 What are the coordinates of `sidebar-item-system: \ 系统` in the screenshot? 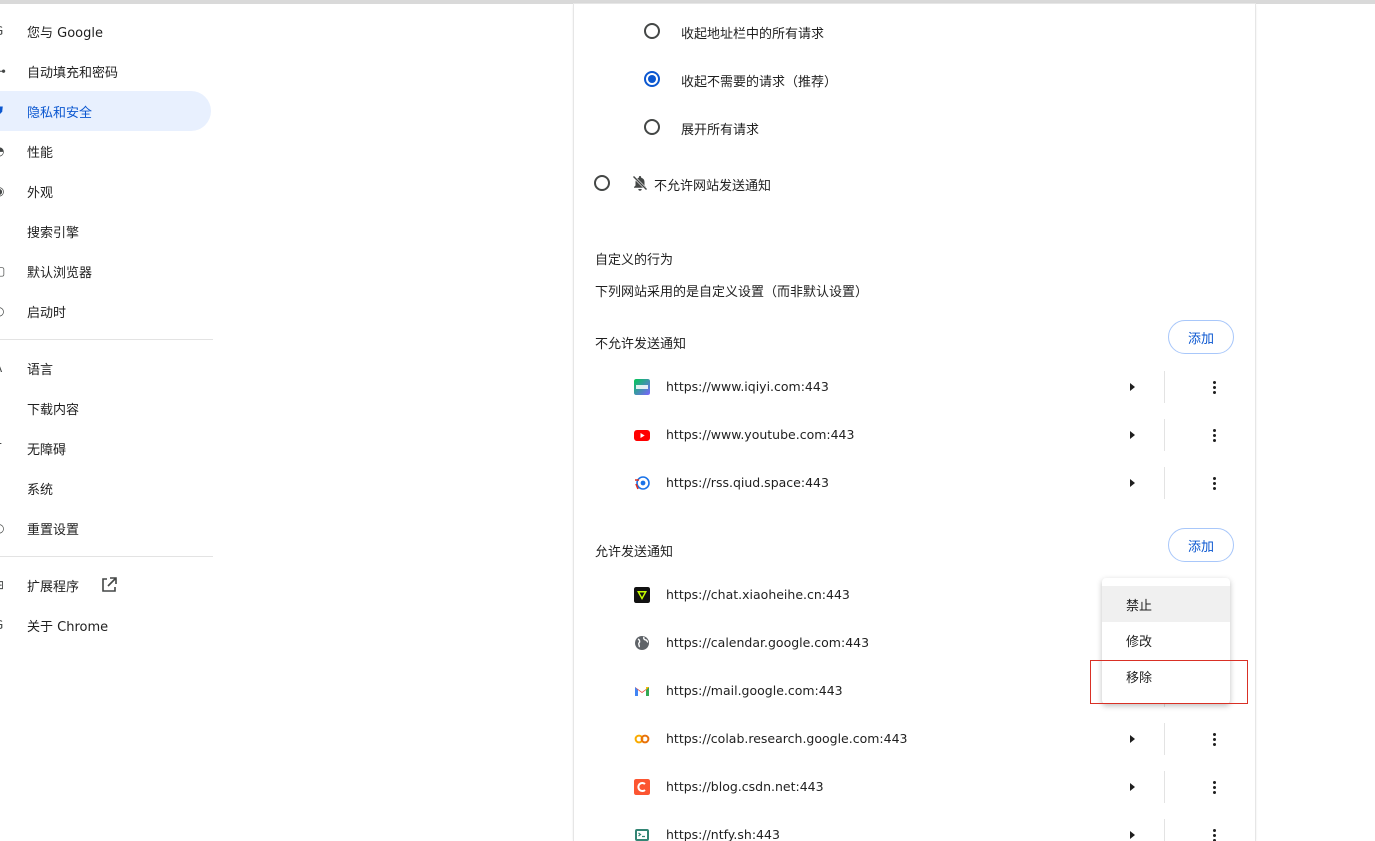 It's located at (105, 488).